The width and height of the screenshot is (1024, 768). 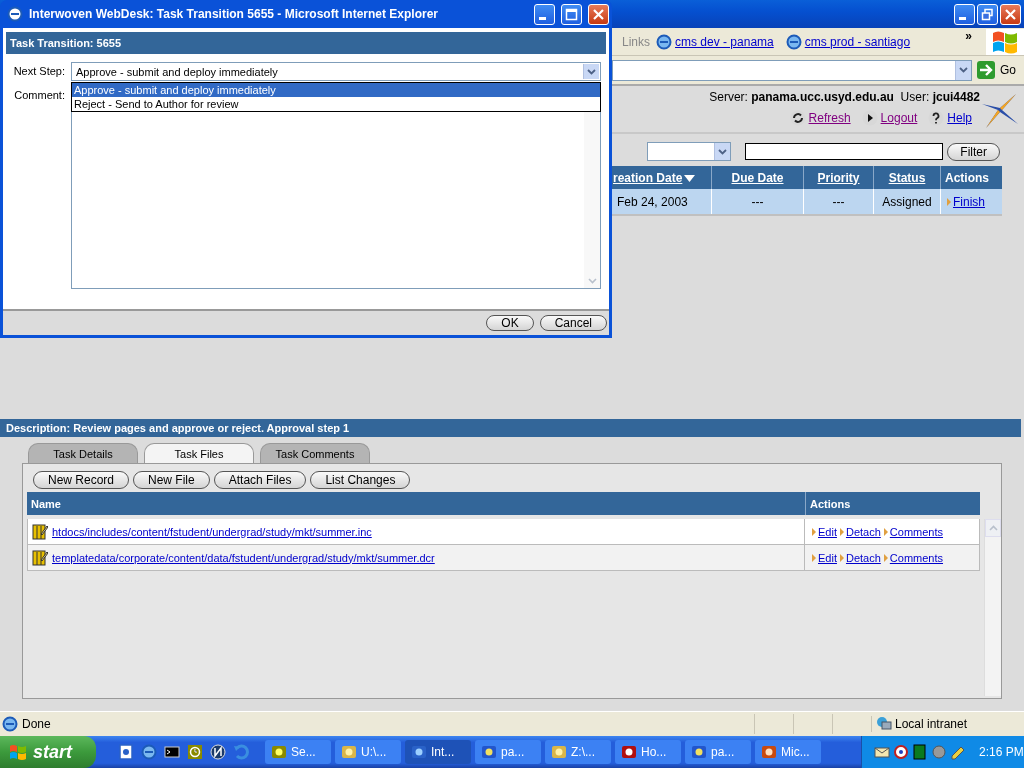 I want to click on sort-arrow-icon, so click(x=690, y=178).